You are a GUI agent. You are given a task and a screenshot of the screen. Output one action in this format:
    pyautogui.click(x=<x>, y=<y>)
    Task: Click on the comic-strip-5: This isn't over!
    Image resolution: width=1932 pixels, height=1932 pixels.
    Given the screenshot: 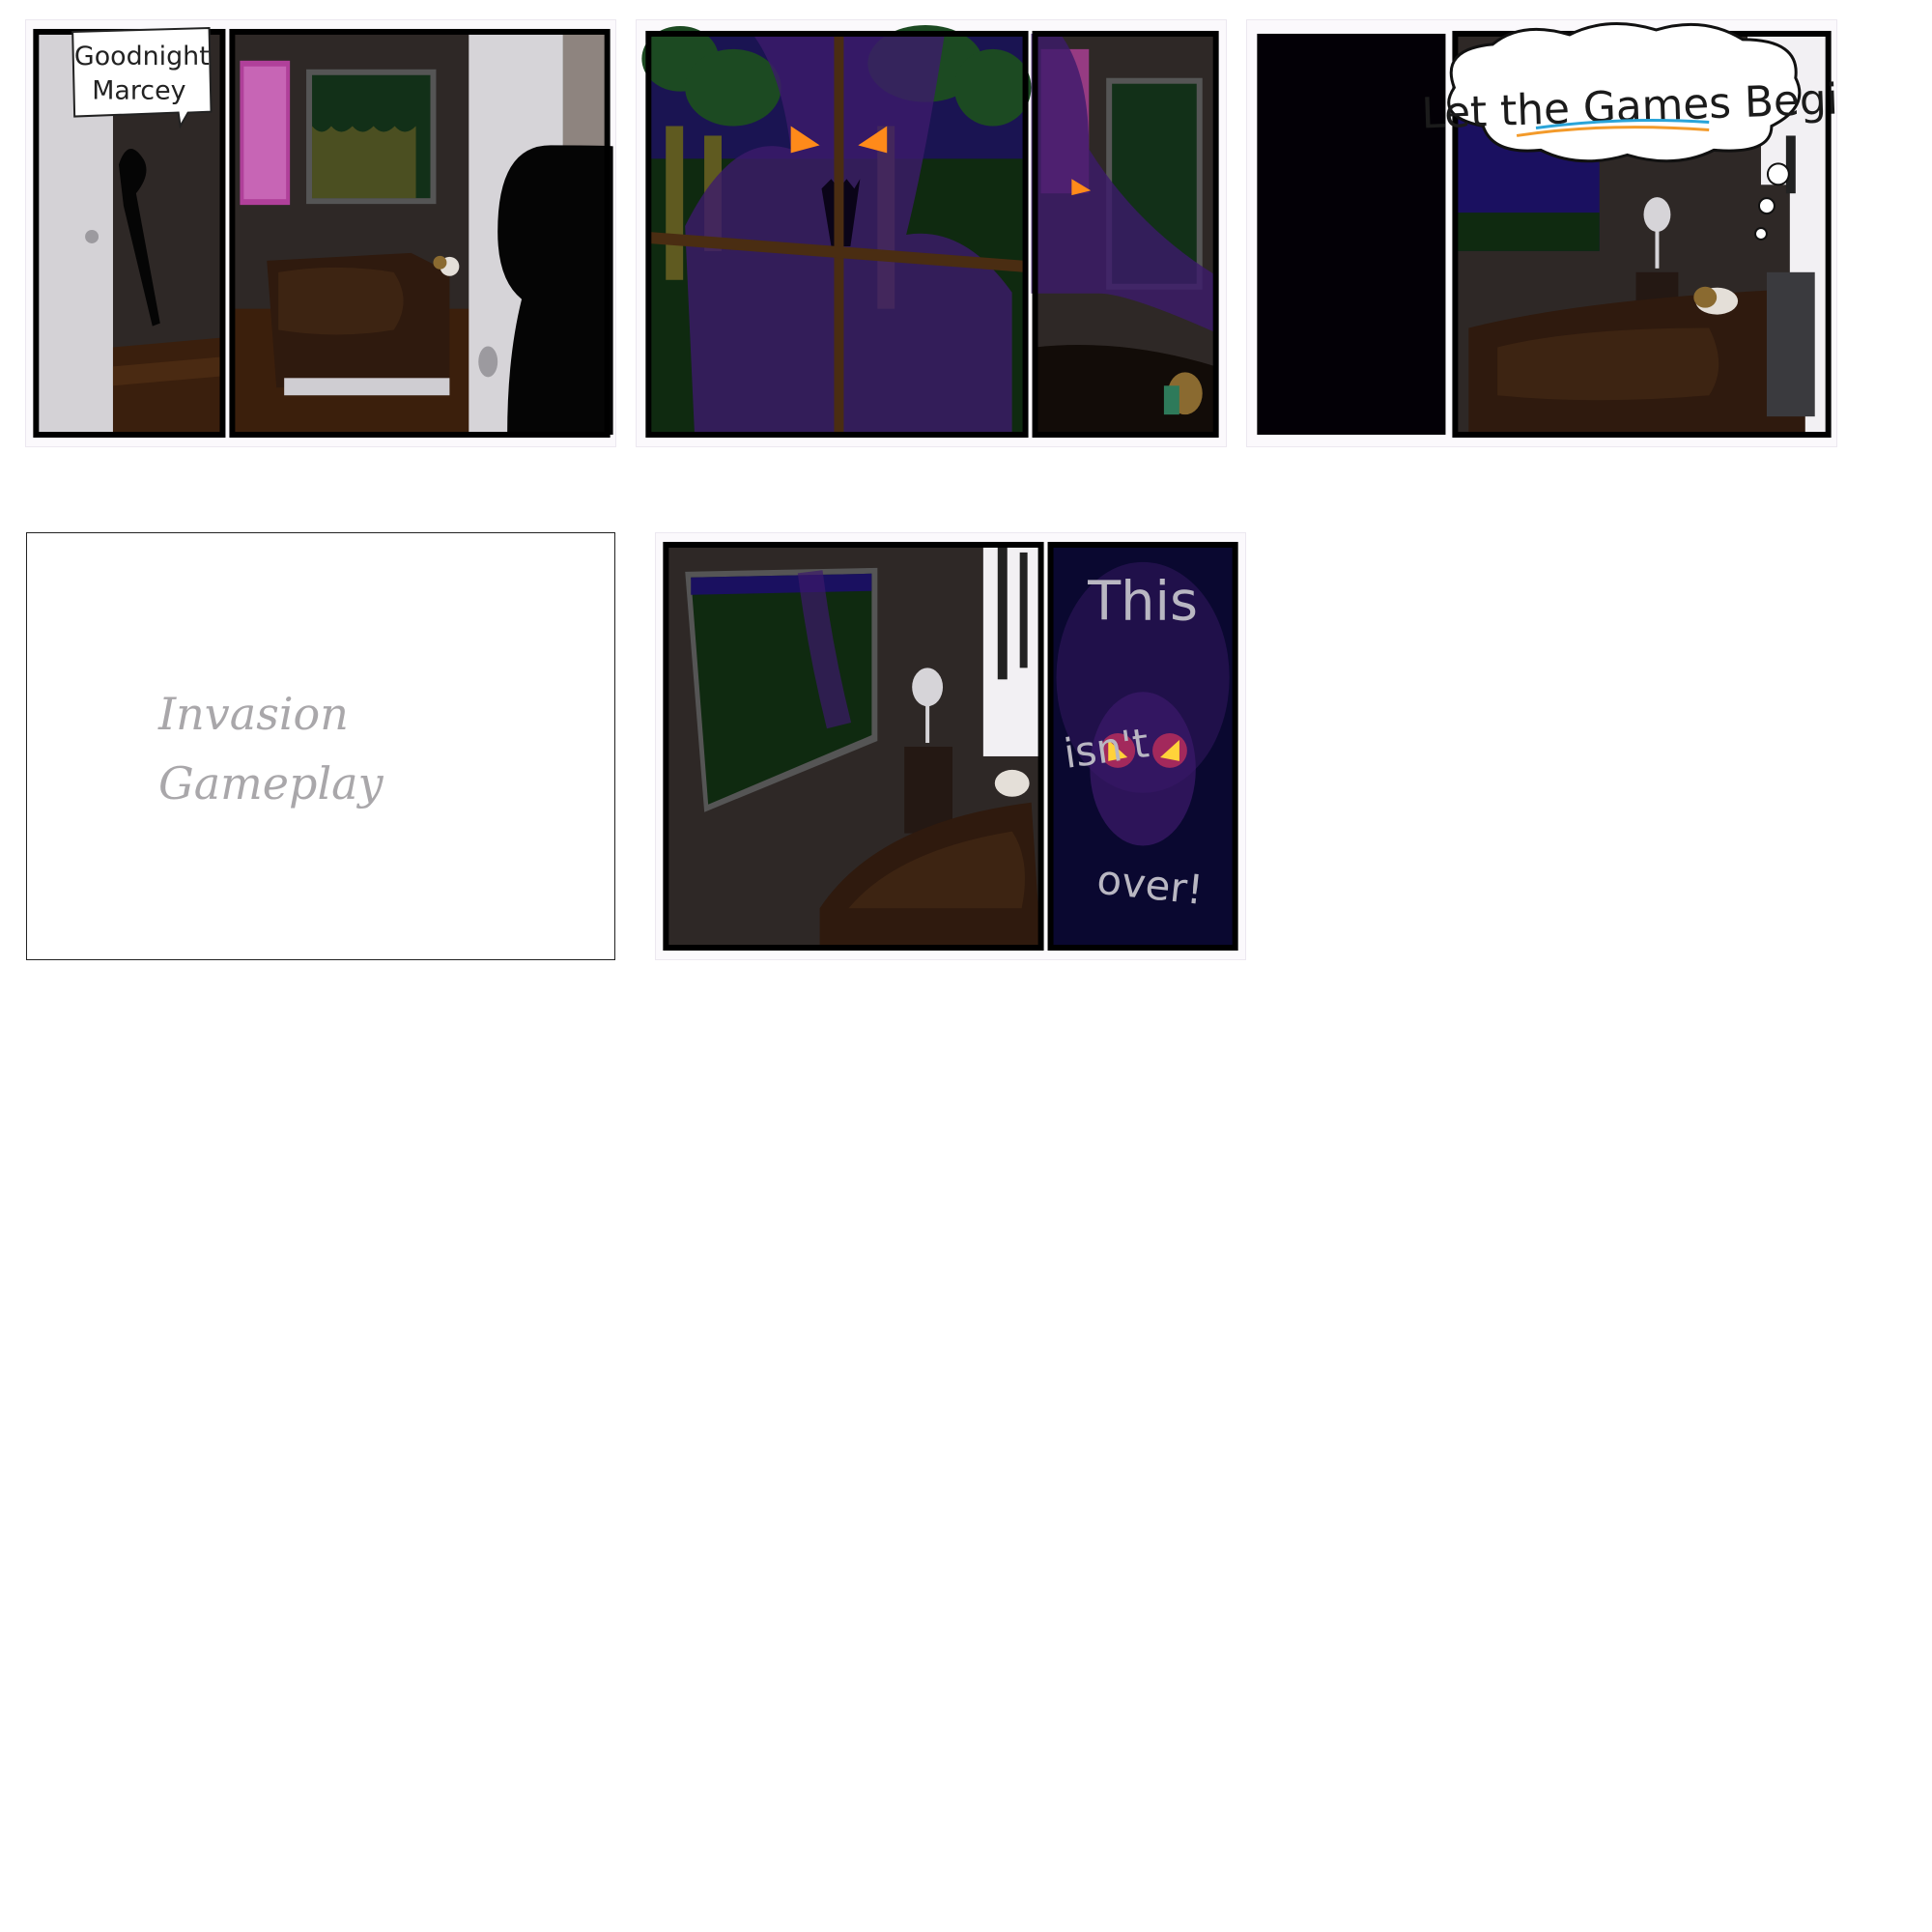 What is the action you would take?
    pyautogui.click(x=950, y=746)
    